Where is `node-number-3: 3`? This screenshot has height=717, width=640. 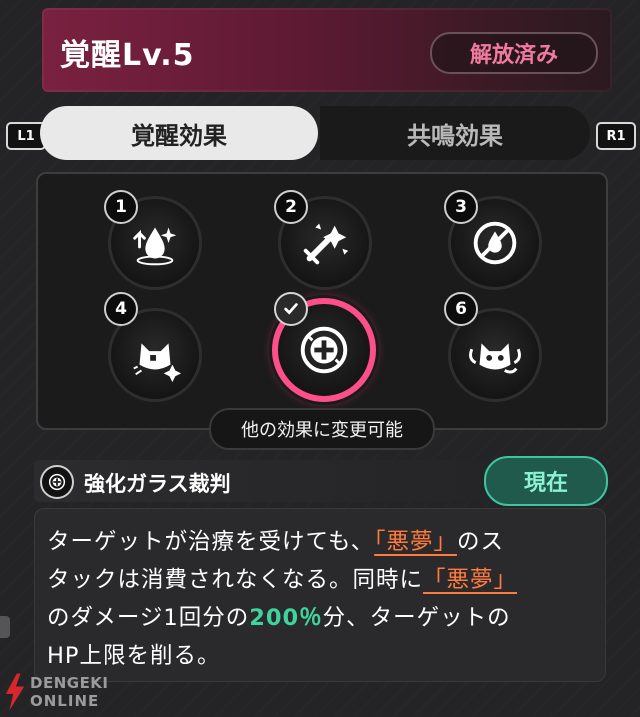
node-number-3: 3 is located at coordinates (461, 207).